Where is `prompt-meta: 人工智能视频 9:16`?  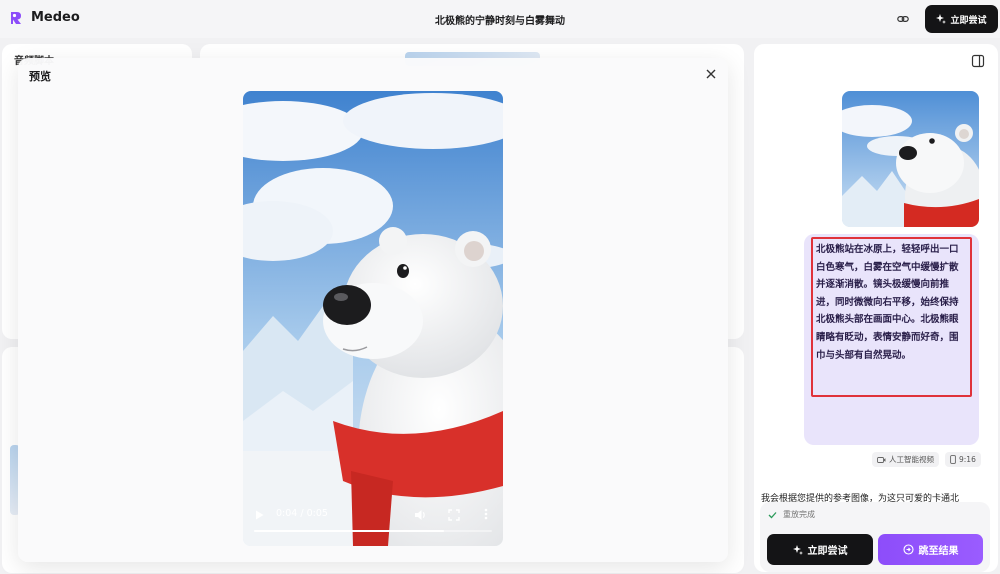
prompt-meta: 人工智能视频 9:16 is located at coordinates (926, 459).